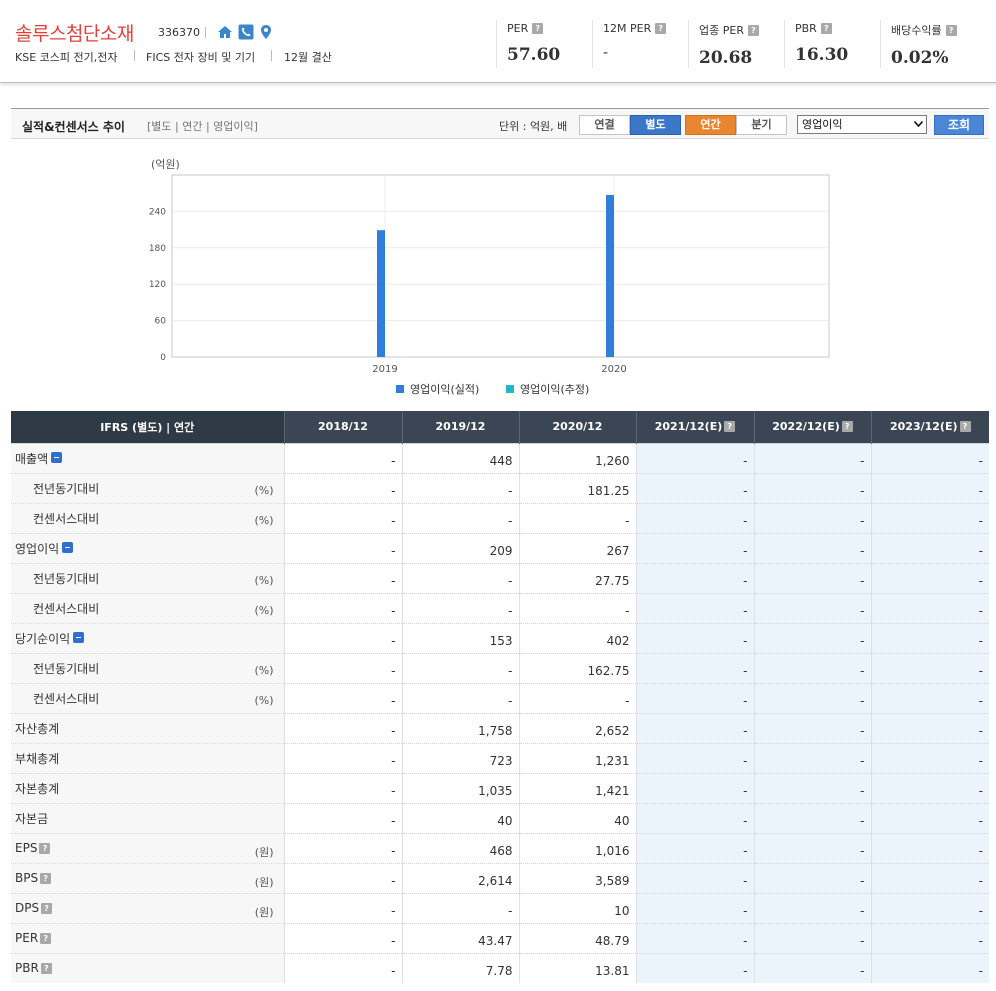  Describe the element at coordinates (554, 389) in the screenshot. I see `legend-label: 영업이익(추정)` at that location.